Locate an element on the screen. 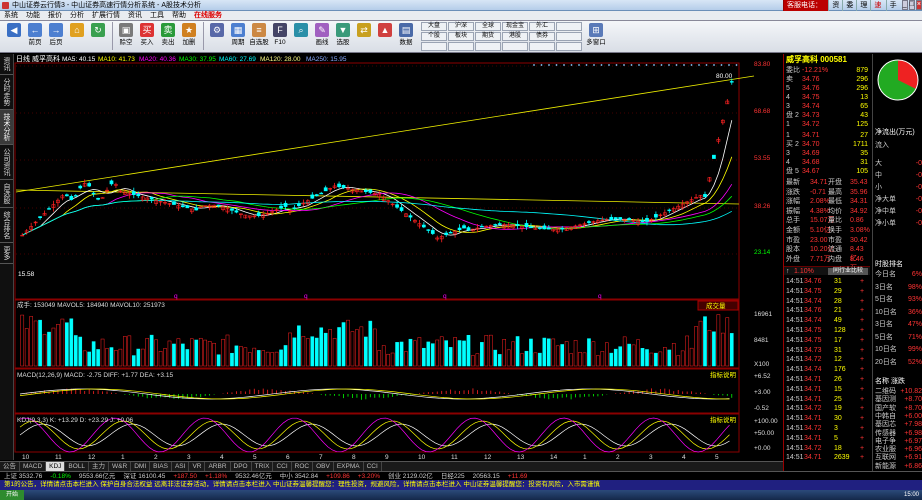  toolbar-margin-button: ▣ 赊空 is located at coordinates (126, 36).